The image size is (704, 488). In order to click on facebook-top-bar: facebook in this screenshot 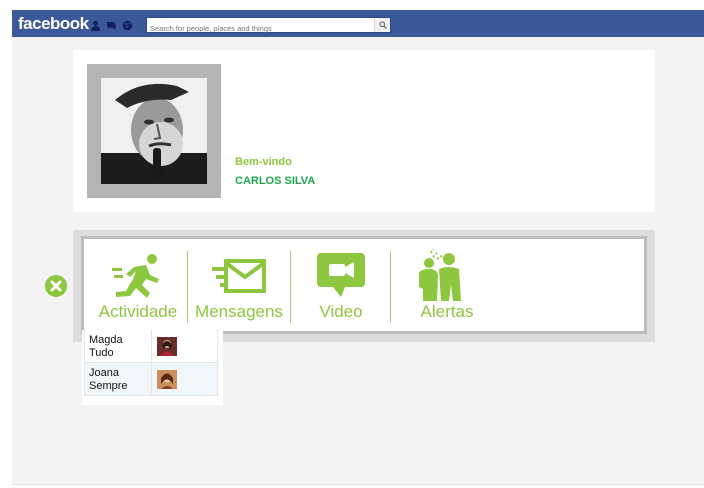, I will do `click(358, 23)`.